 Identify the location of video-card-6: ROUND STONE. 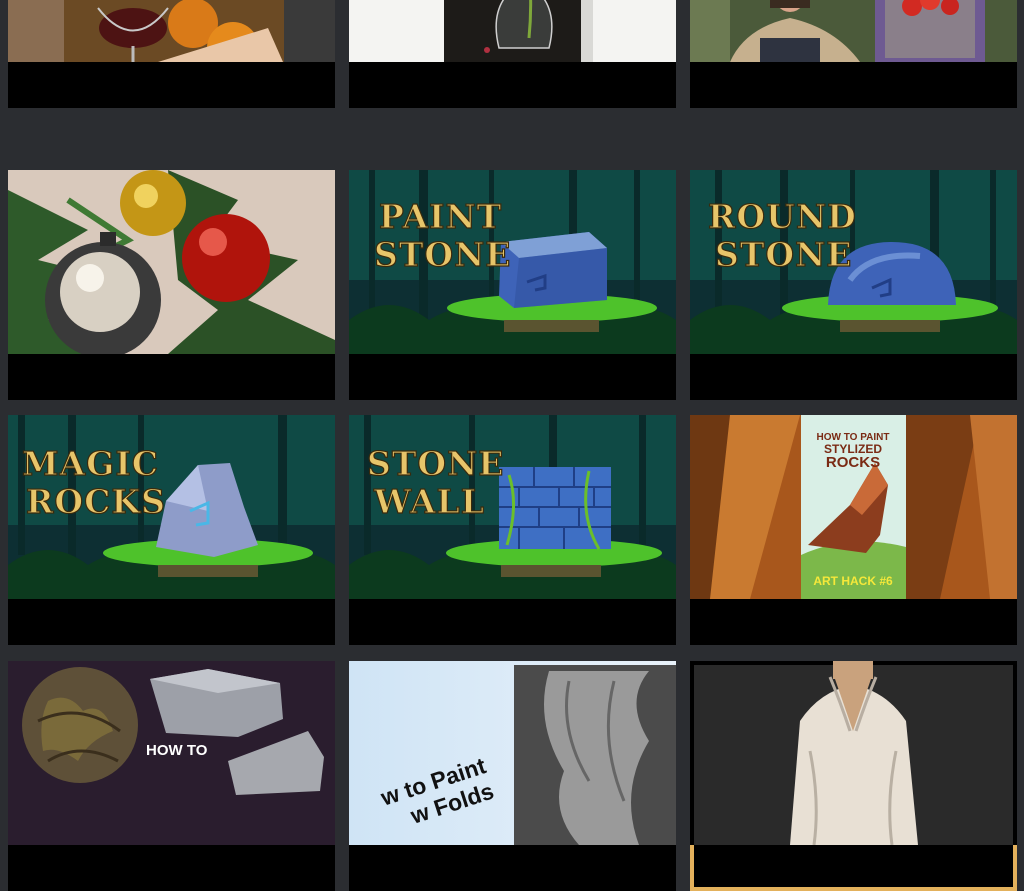
(853, 285).